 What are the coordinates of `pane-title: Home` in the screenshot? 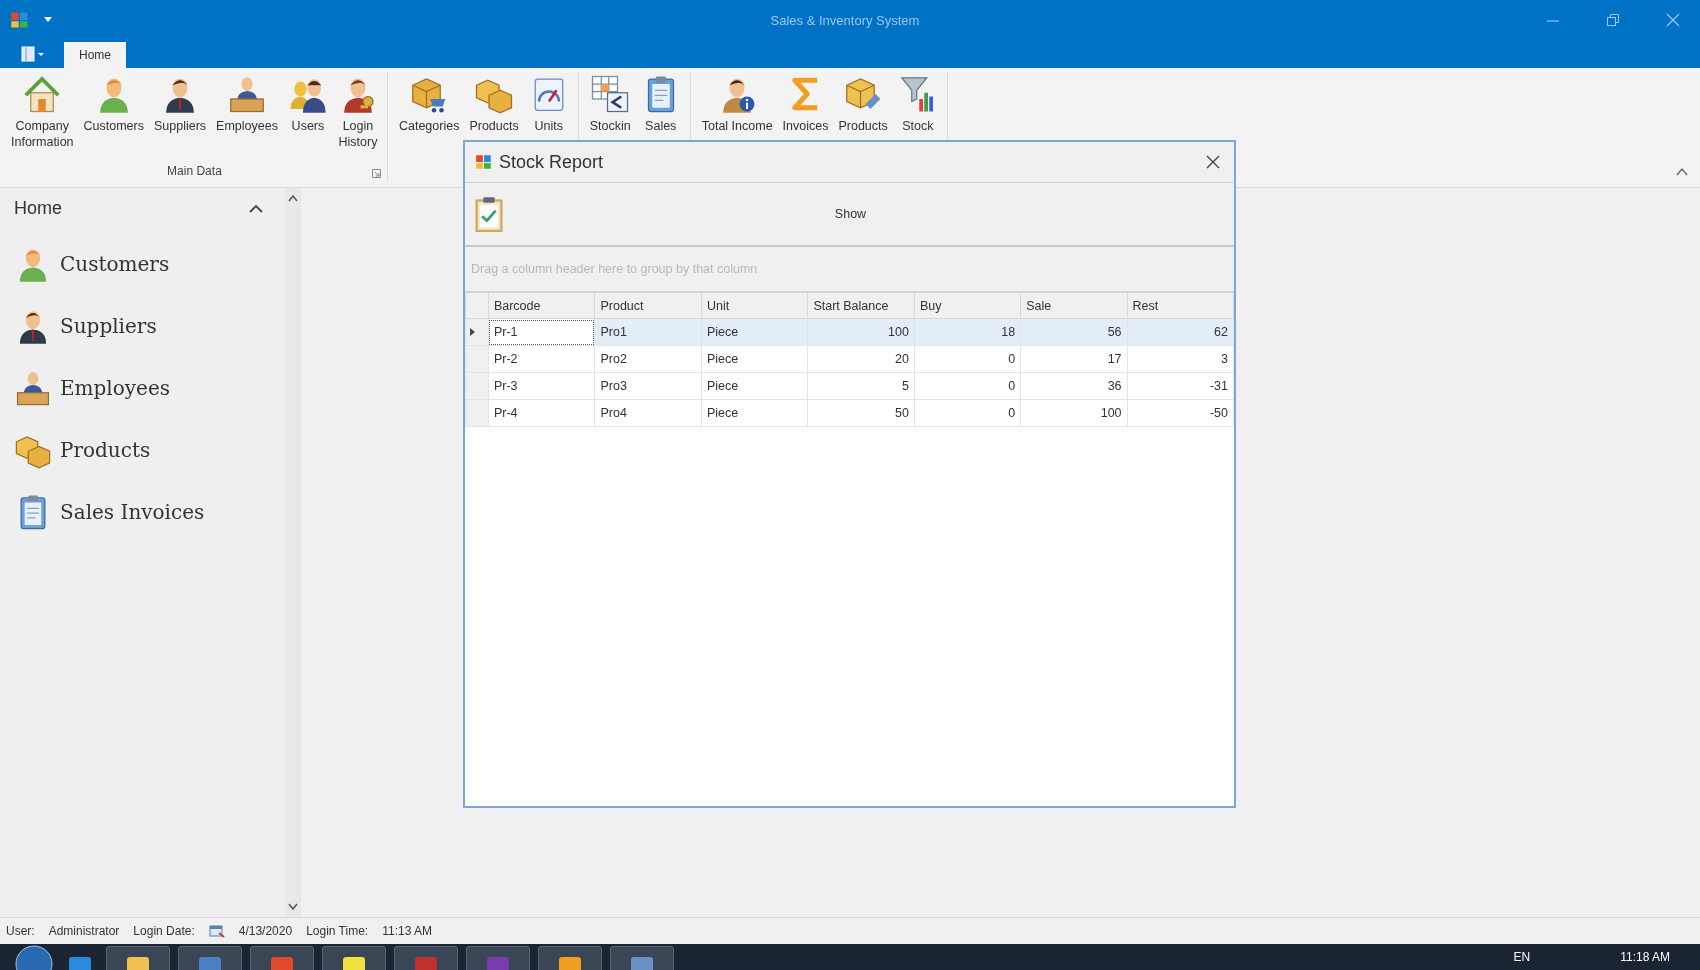 It's located at (38, 208).